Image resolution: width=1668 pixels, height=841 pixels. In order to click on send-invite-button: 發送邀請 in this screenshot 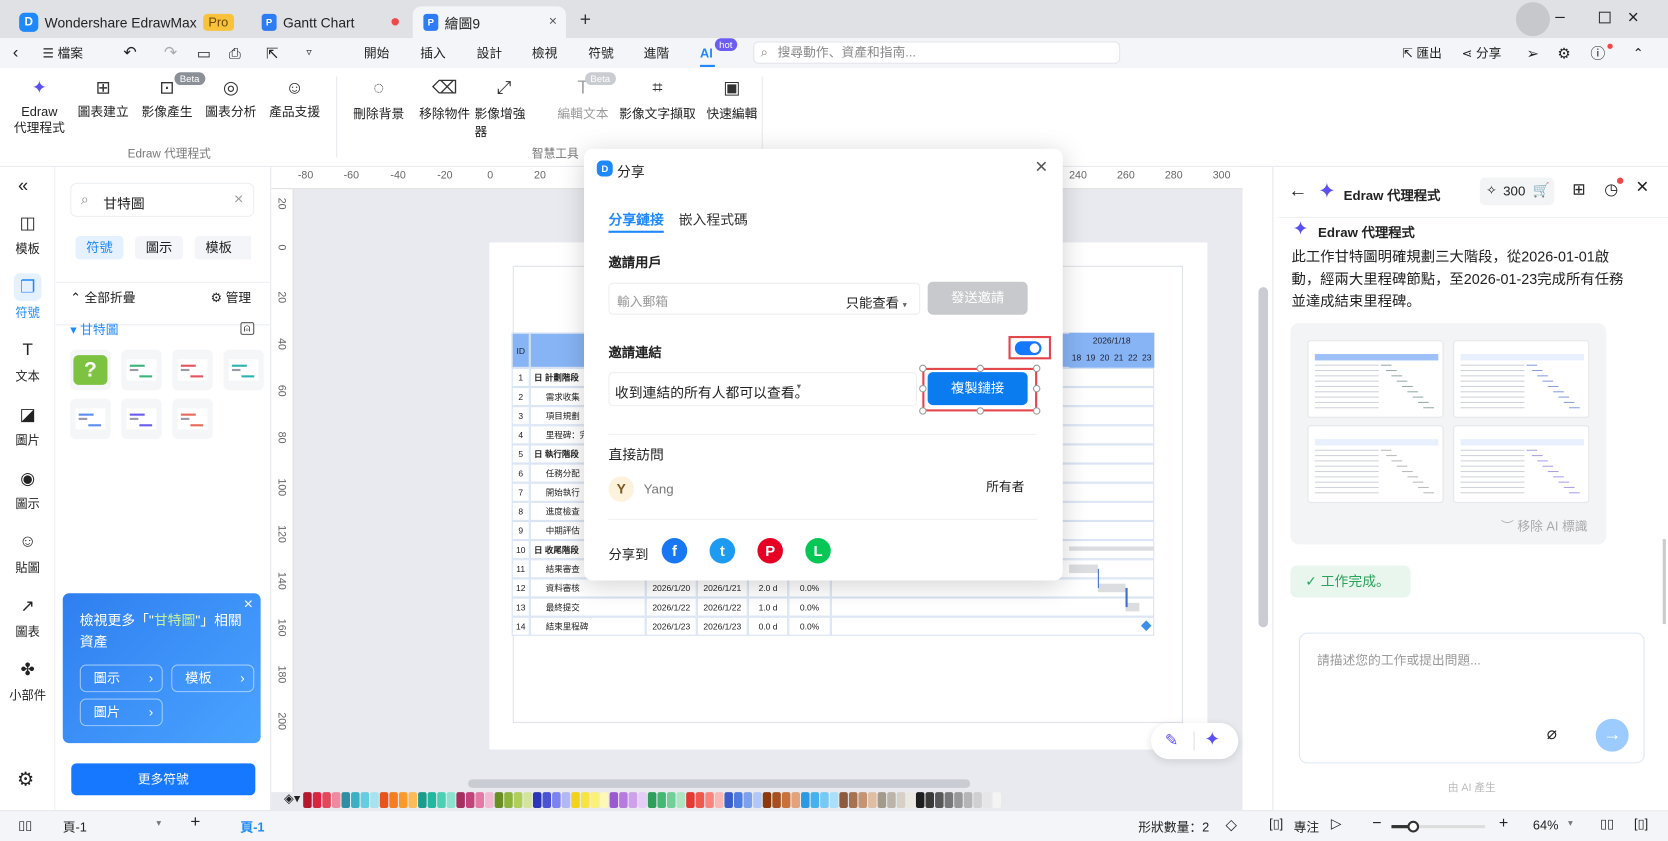, I will do `click(977, 298)`.